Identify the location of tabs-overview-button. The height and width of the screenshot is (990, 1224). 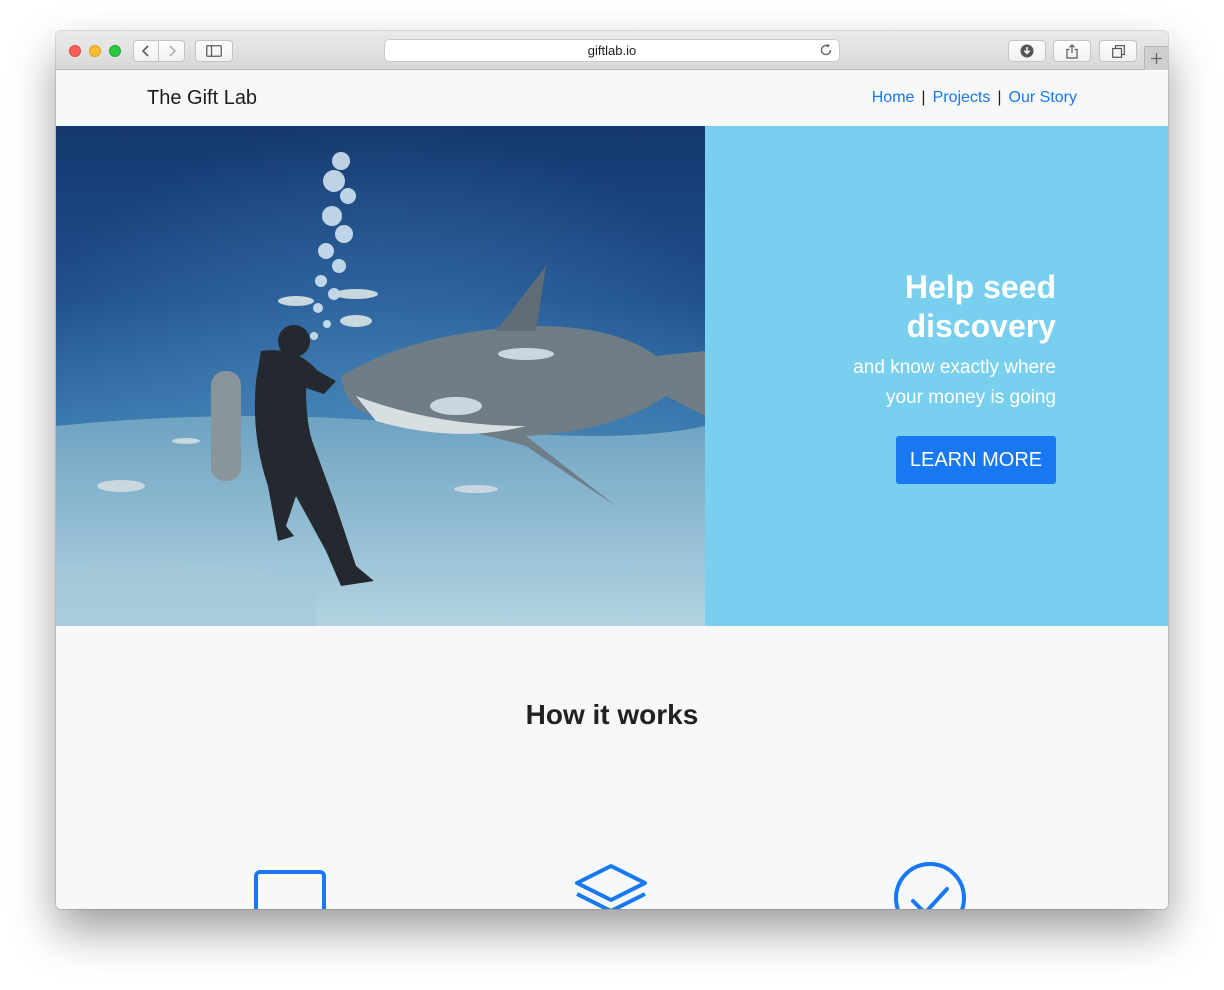
(1118, 51).